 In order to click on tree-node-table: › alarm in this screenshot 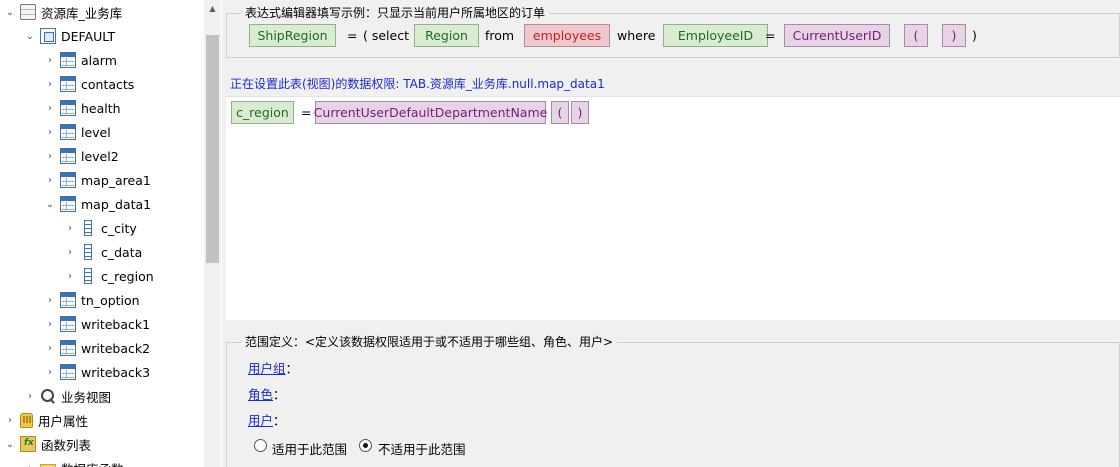, I will do `click(102, 60)`.